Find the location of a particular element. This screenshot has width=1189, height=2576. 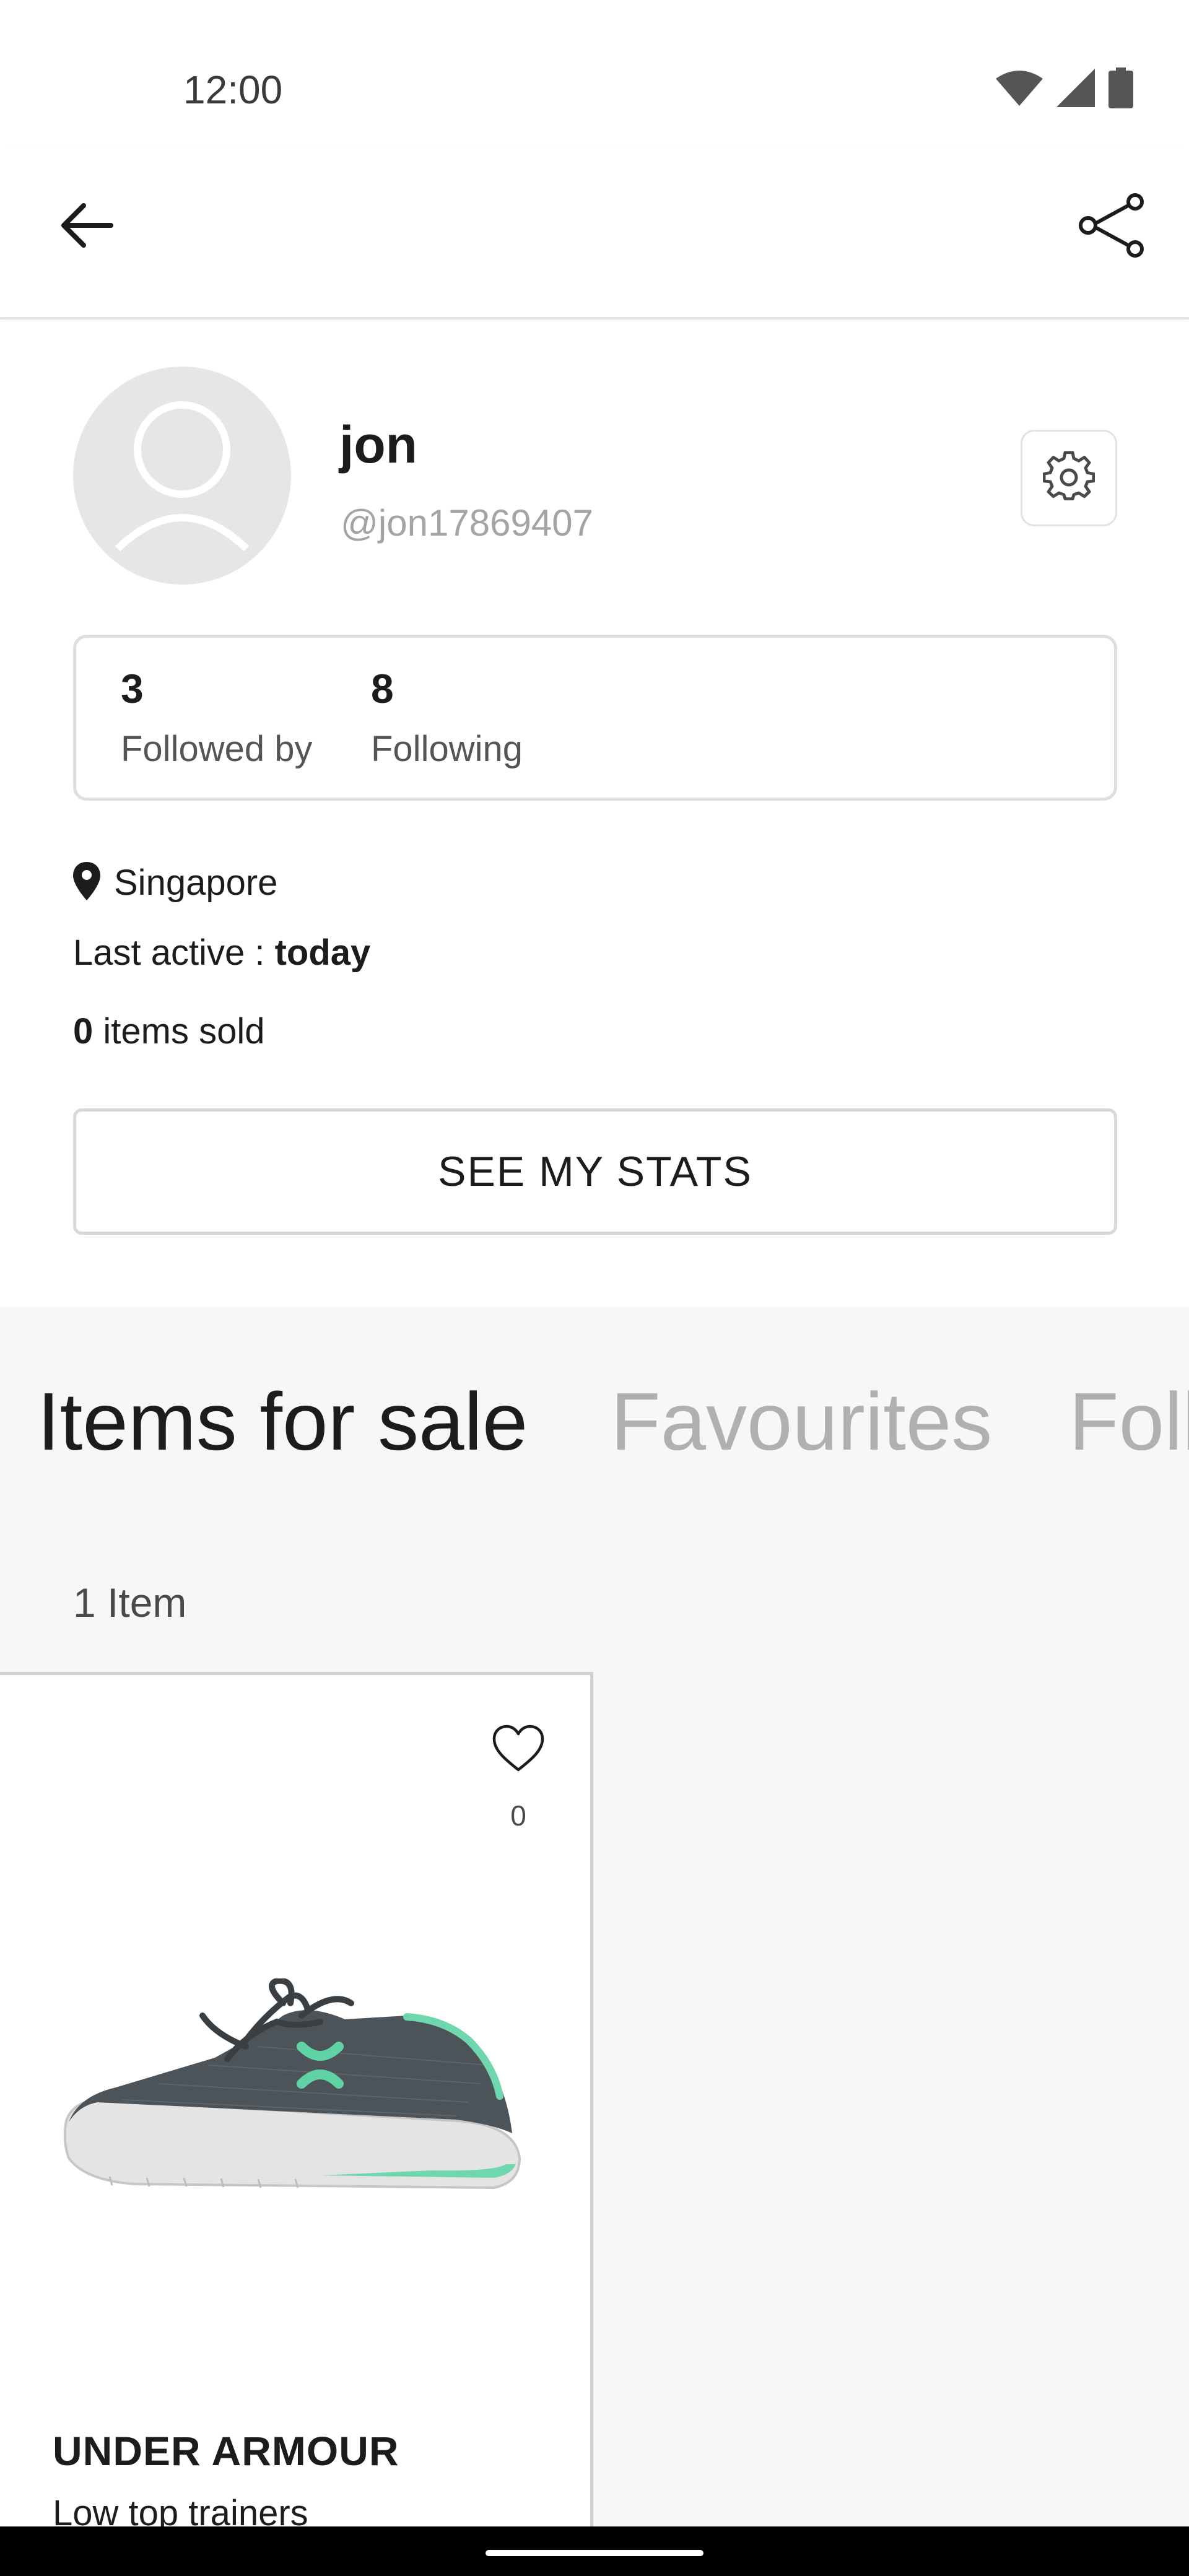

home-indicator is located at coordinates (594, 2553).